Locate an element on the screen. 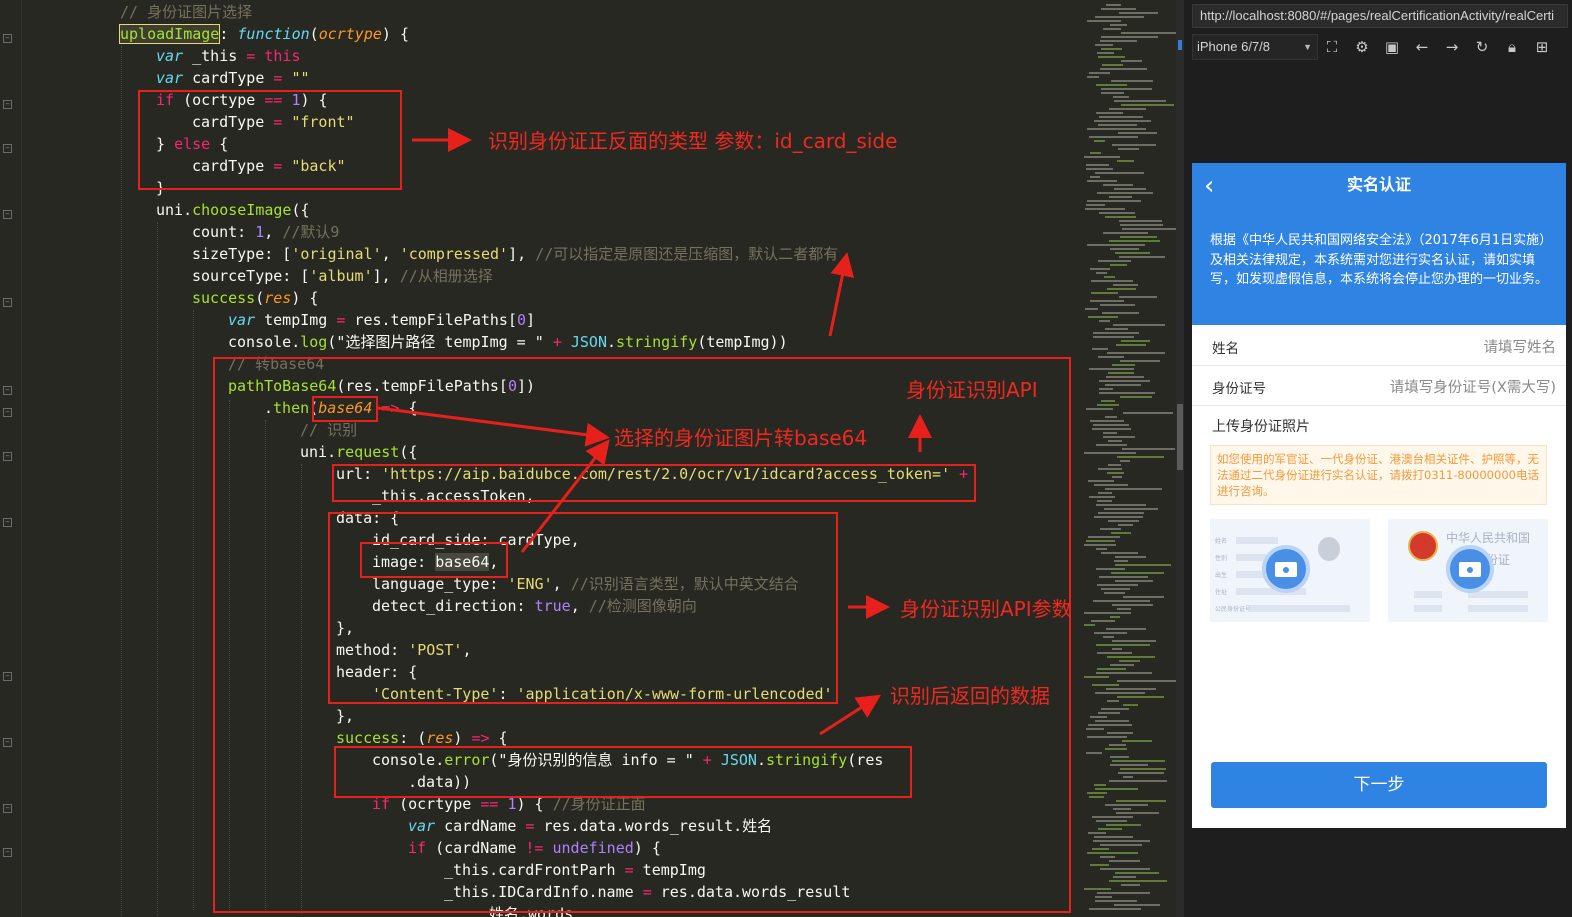  id-card-front-upload: 姓名 性别 出生 住址 公民身份证号 is located at coordinates (1290, 570).